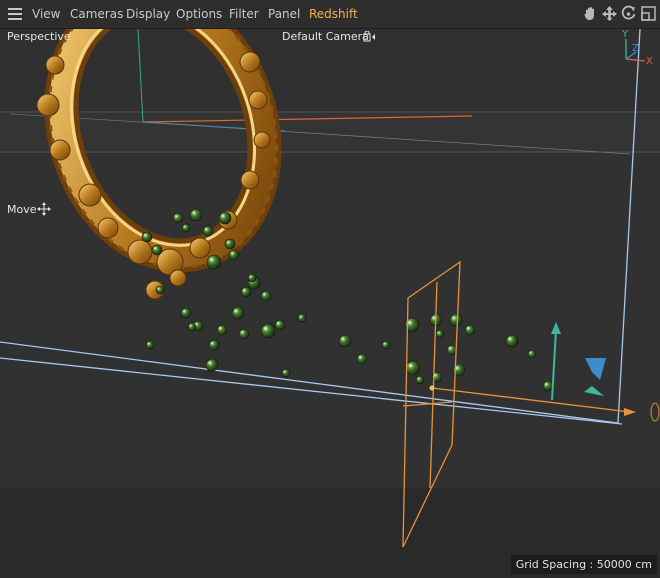 This screenshot has width=660, height=578. What do you see at coordinates (583, 564) in the screenshot?
I see `grid-spacing-label: Grid Spacing : 50000 cm` at bounding box center [583, 564].